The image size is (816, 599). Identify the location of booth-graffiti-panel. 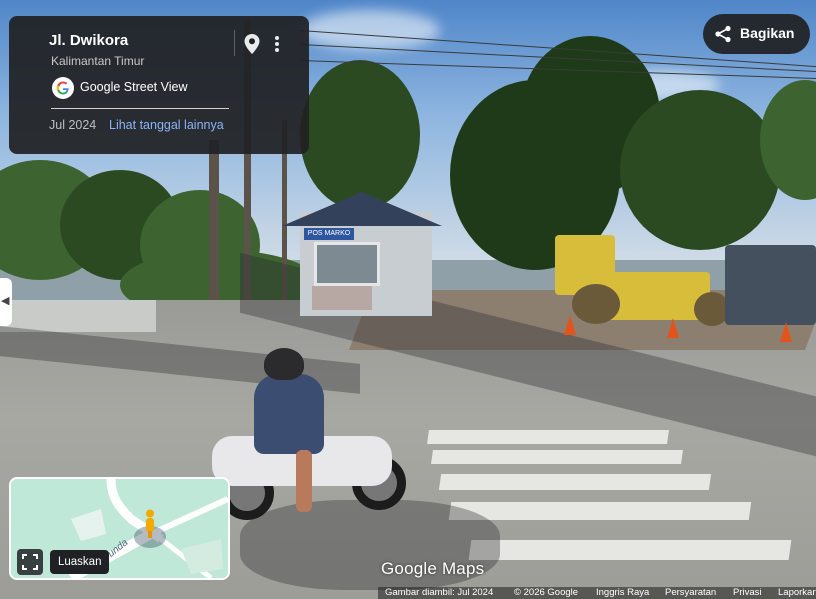
(342, 298).